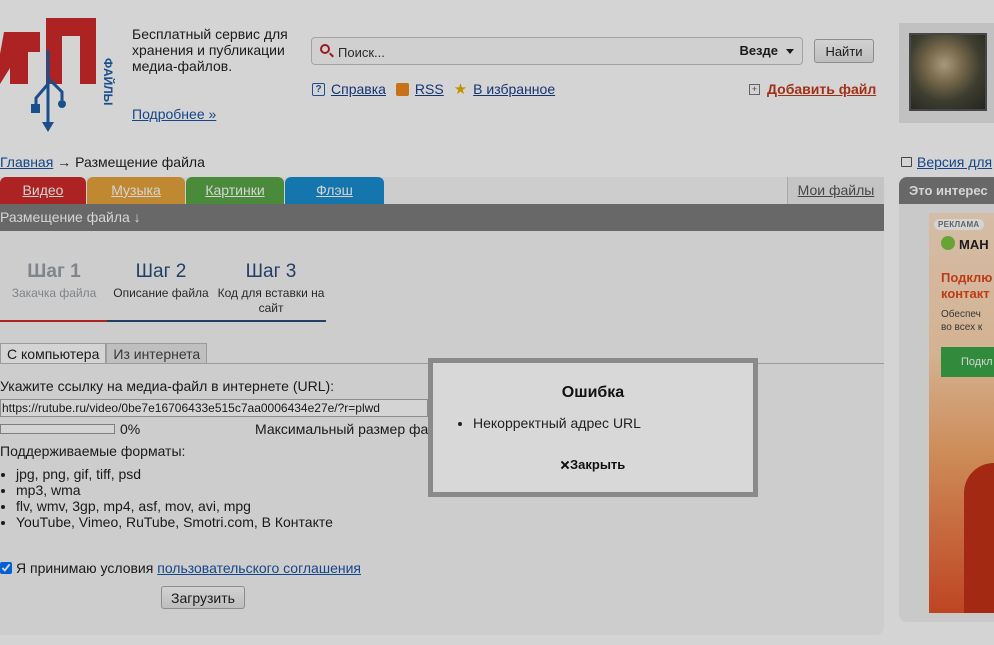 This screenshot has height=645, width=994. I want to click on error-dialog: Ошибка Некорректный адрес URL Закрыть, so click(593, 427).